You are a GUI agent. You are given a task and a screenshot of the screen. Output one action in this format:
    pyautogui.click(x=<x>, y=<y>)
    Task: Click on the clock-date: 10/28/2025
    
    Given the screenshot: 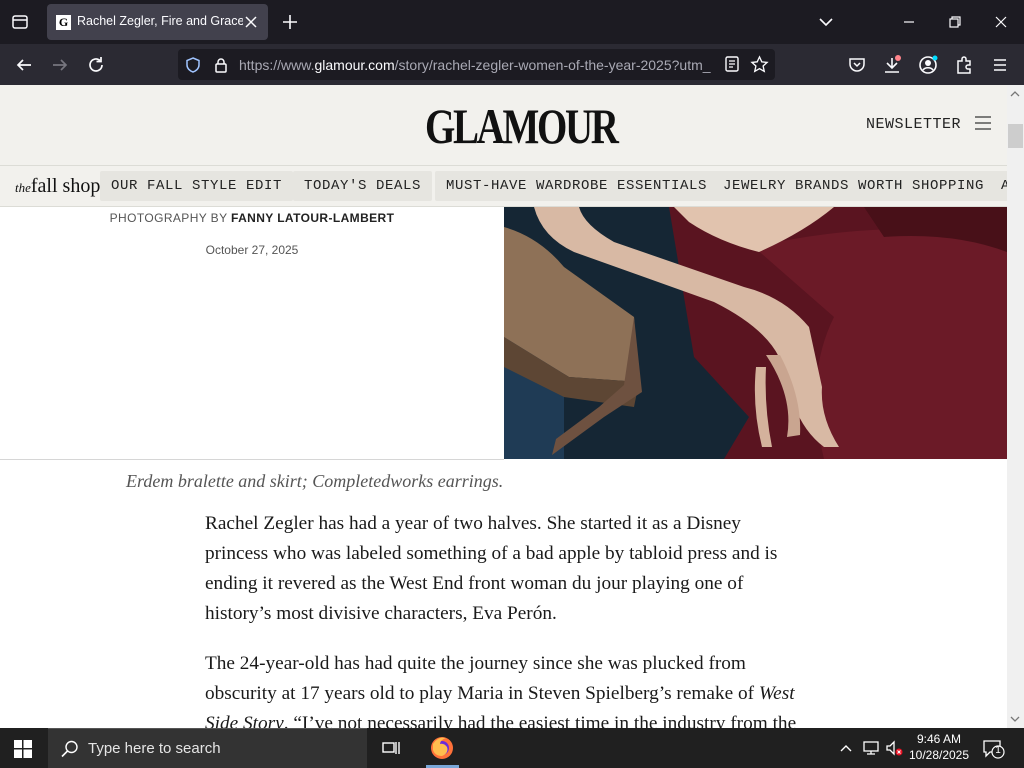 What is the action you would take?
    pyautogui.click(x=939, y=755)
    